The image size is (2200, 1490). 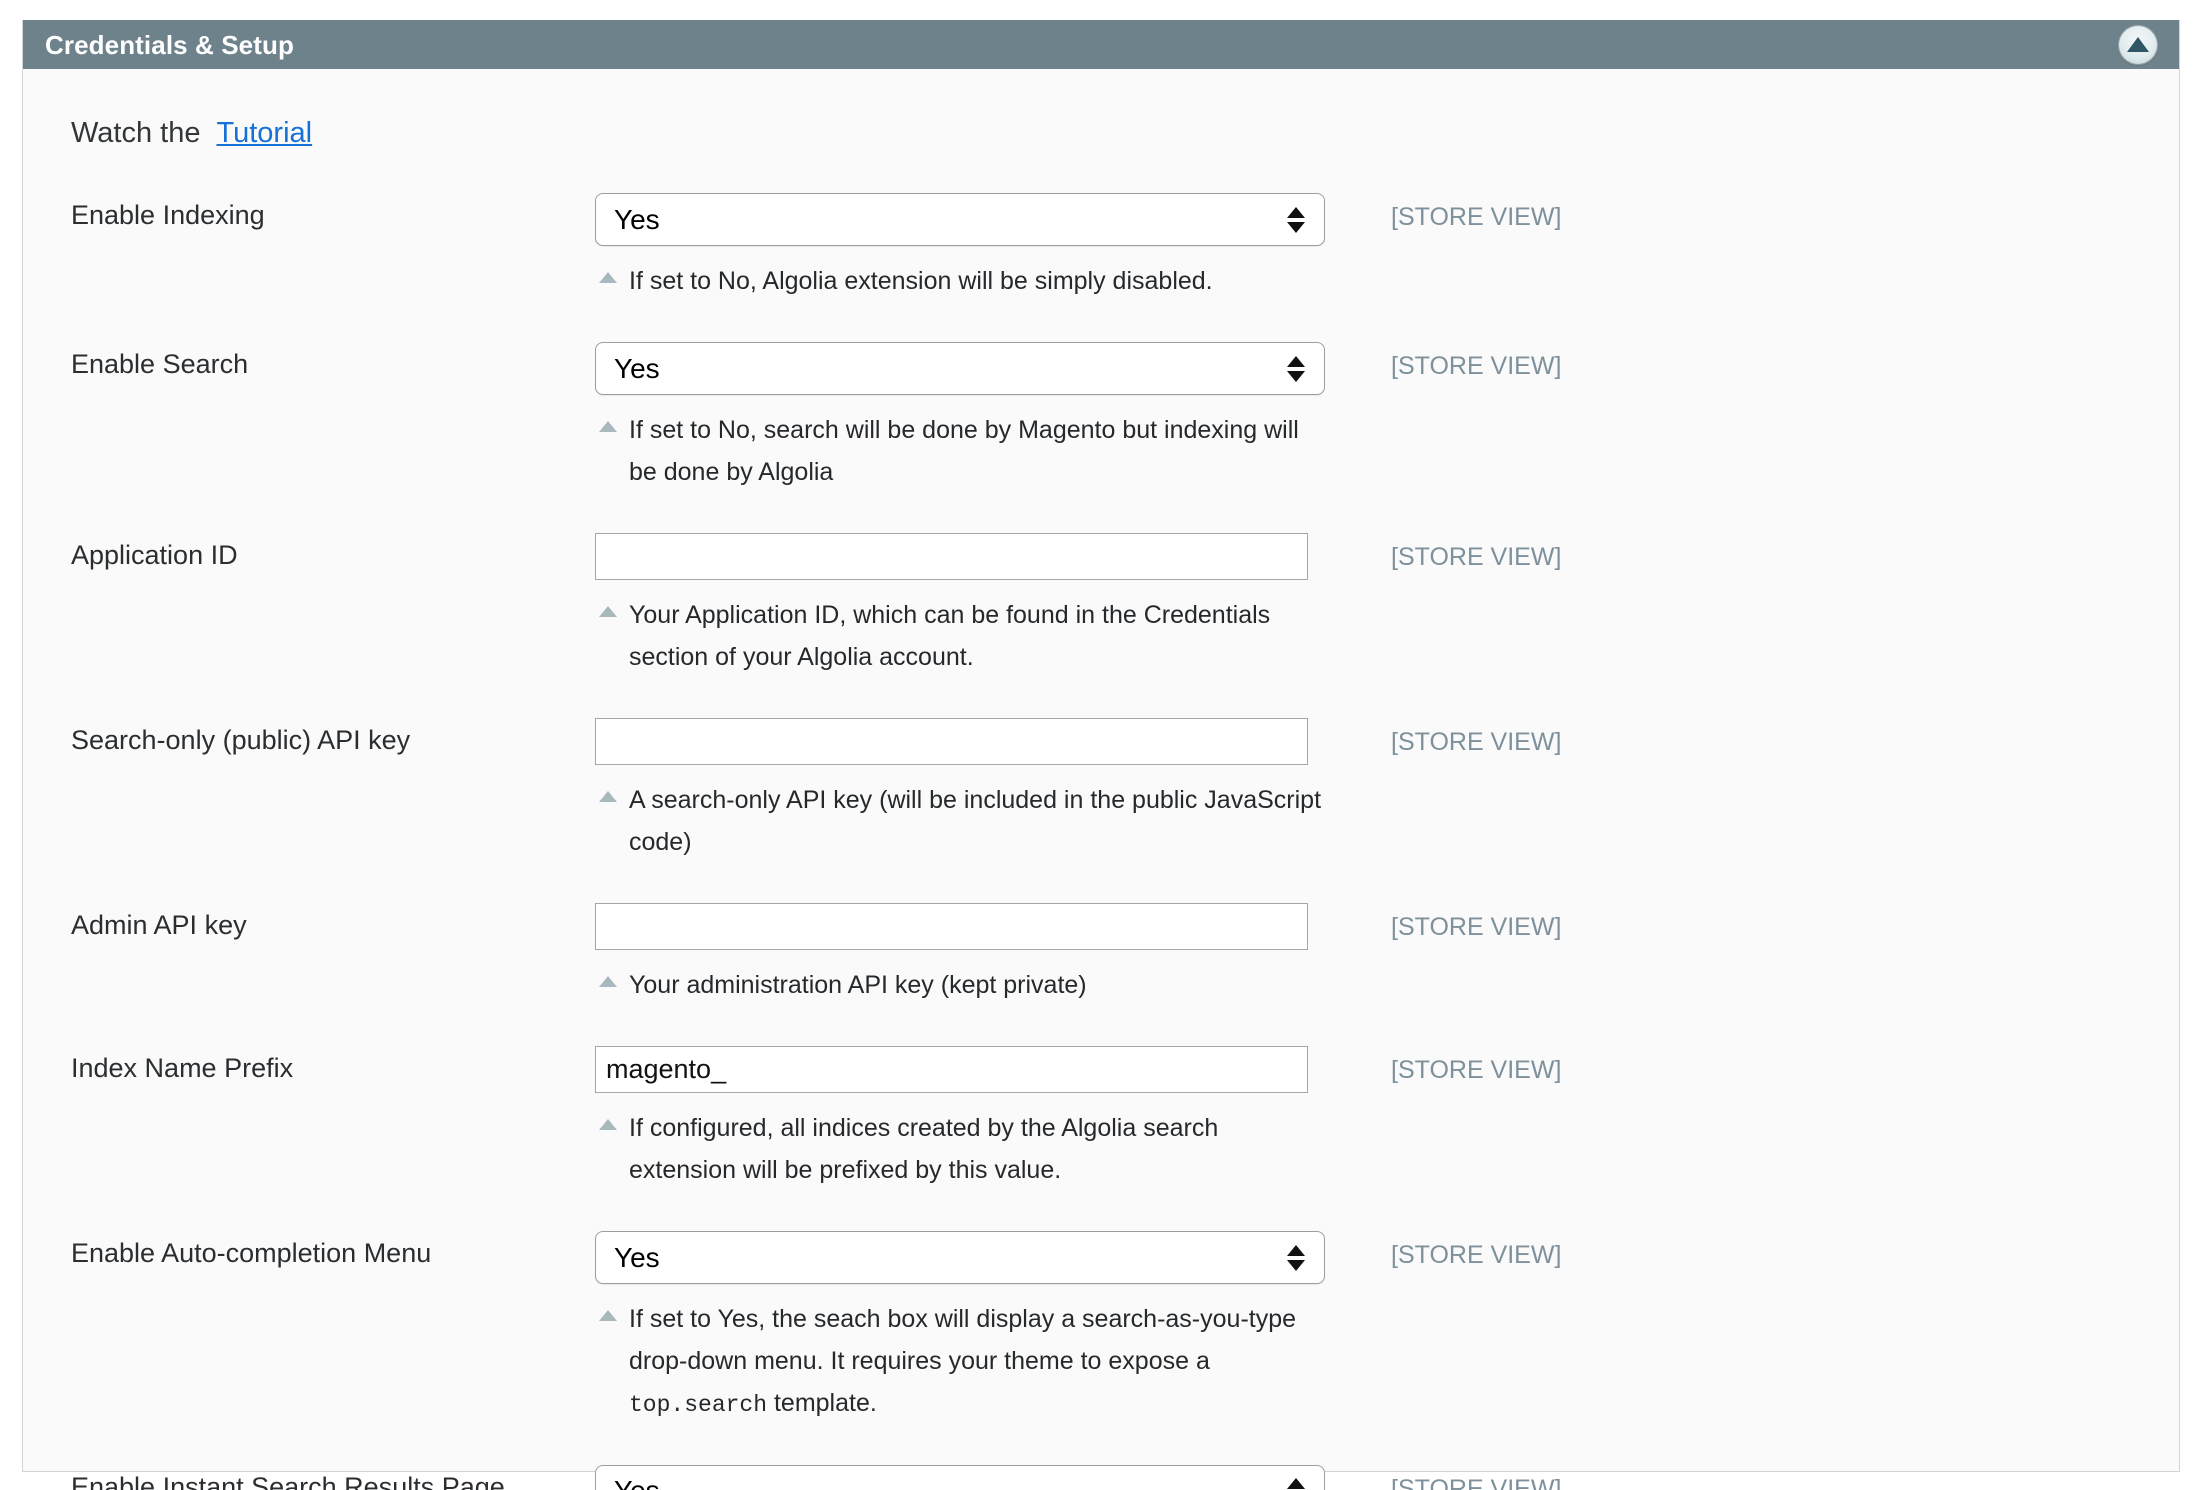 I want to click on panel-header: Credentials & Setup, so click(x=1101, y=44).